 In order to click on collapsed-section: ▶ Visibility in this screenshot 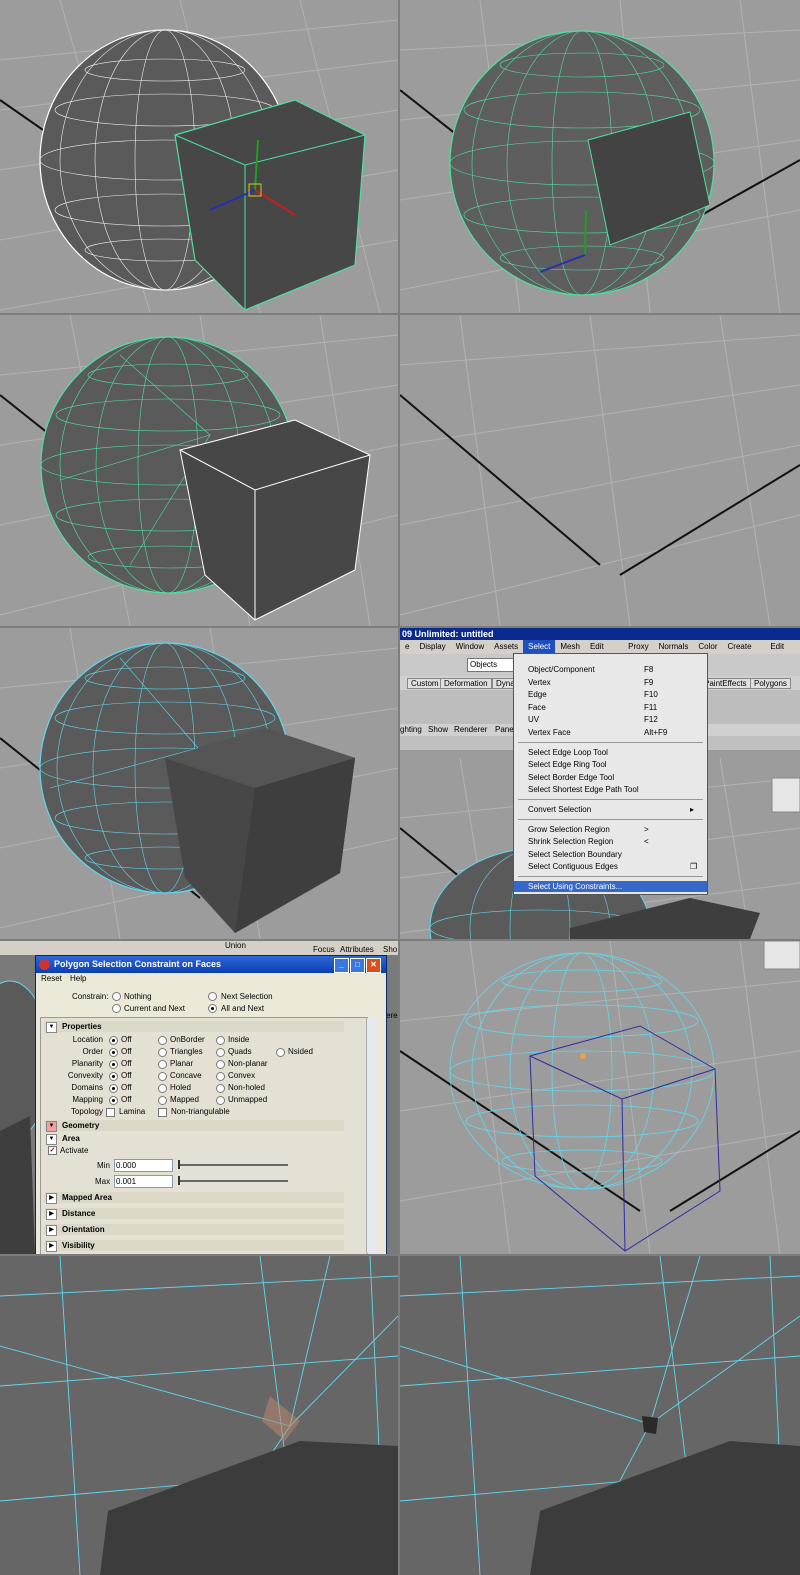, I will do `click(194, 1246)`.